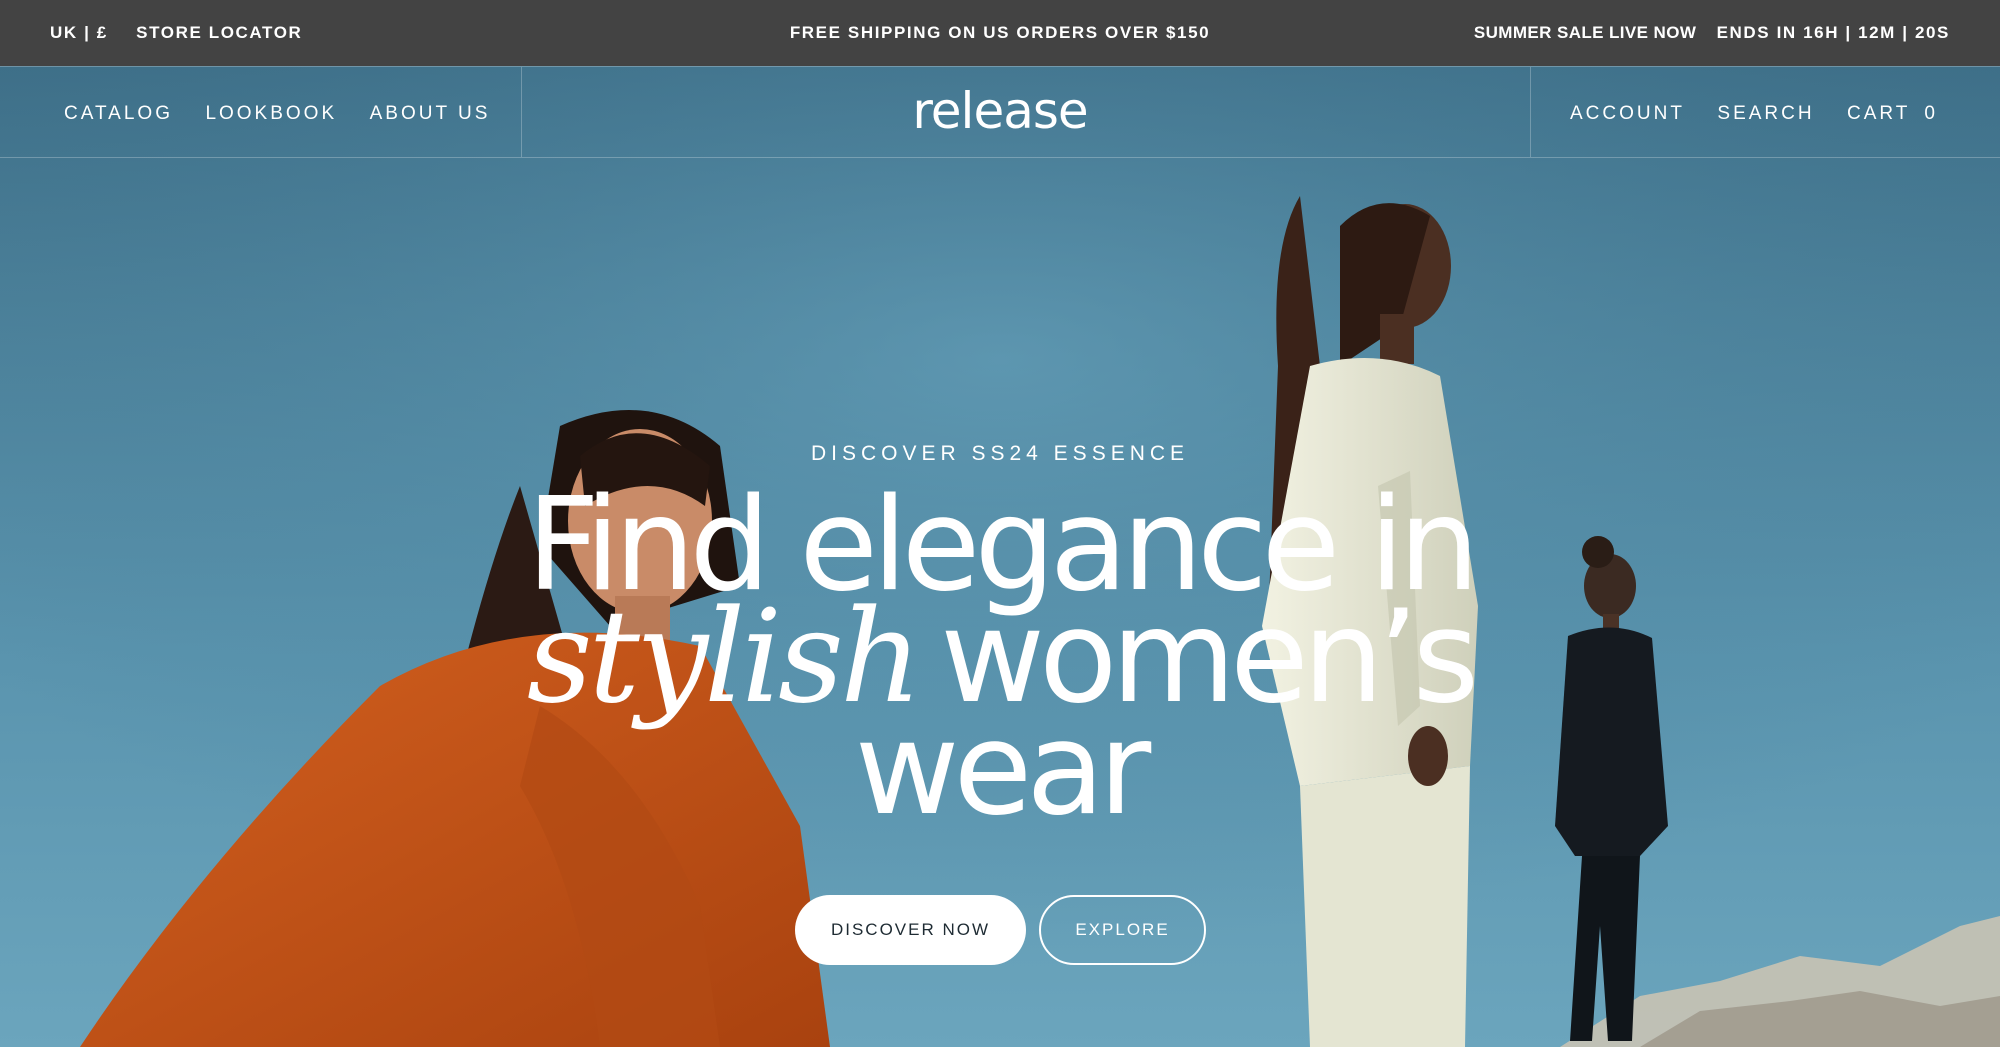 This screenshot has width=2000, height=1047. What do you see at coordinates (1122, 930) in the screenshot?
I see `explore-button: EXPLORE` at bounding box center [1122, 930].